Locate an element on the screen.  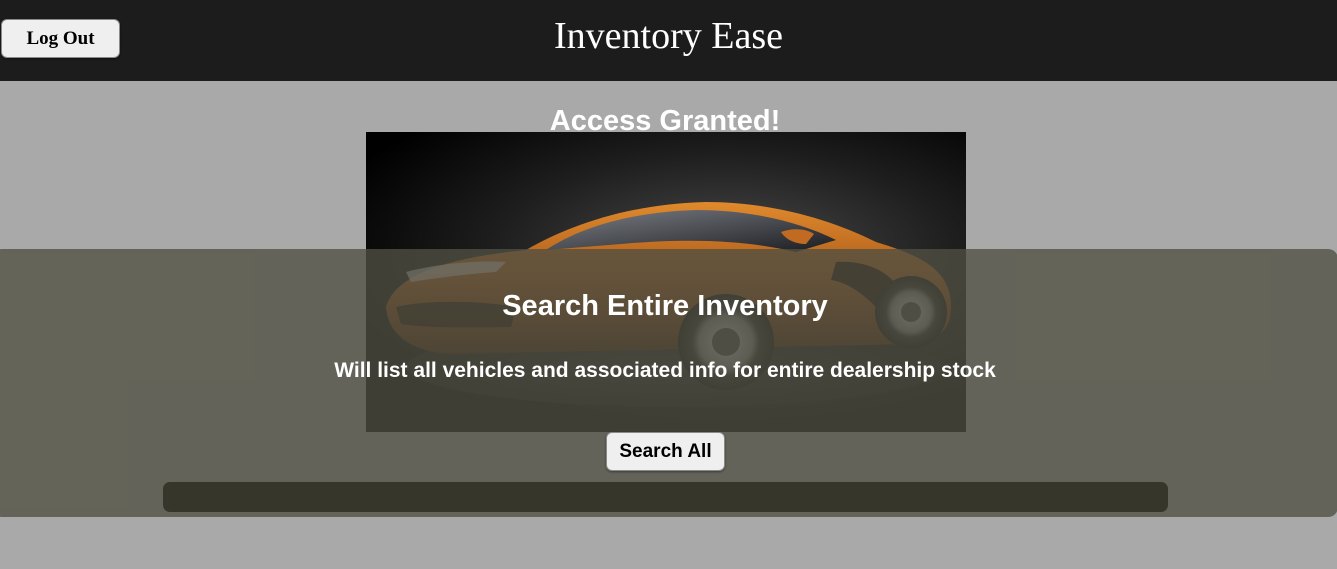
search-all-button: Search All is located at coordinates (665, 451).